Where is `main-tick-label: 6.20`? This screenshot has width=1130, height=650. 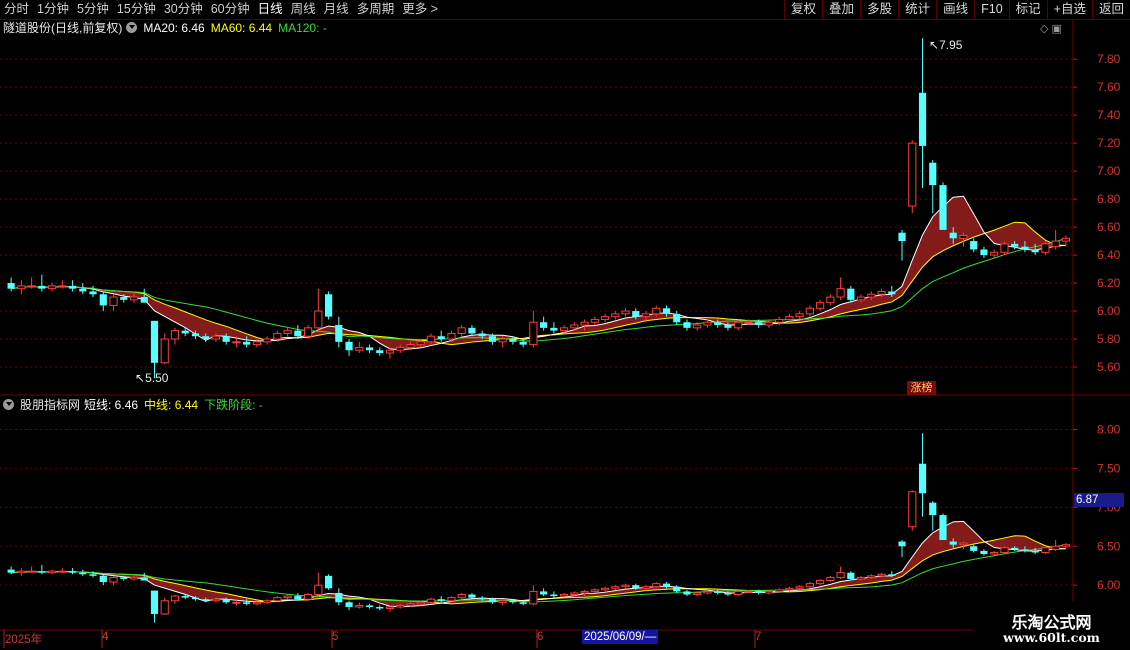 main-tick-label: 6.20 is located at coordinates (1109, 283).